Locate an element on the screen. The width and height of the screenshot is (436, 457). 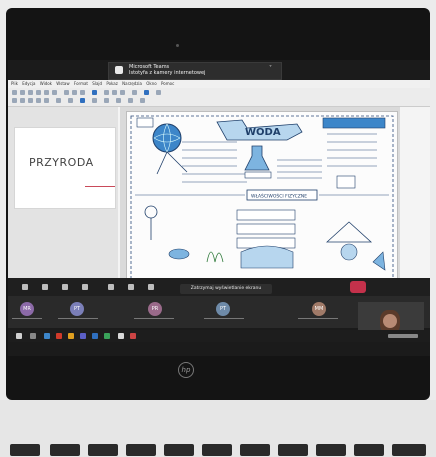
image-icon is located at coordinates (114, 92).